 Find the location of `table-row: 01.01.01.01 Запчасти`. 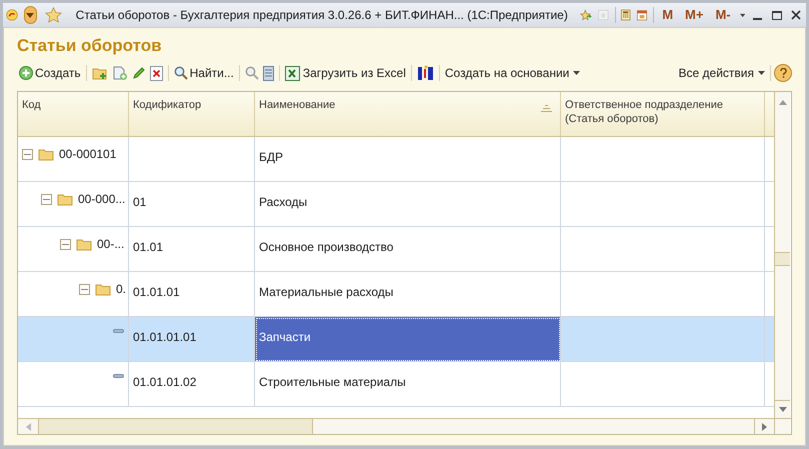

table-row: 01.01.01.01 Запчасти is located at coordinates (396, 339).